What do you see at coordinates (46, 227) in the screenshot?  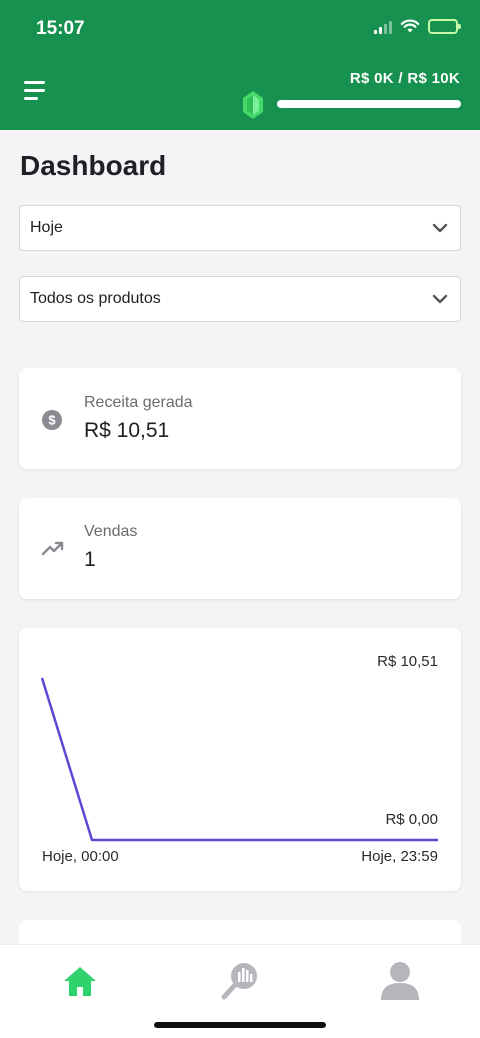 I see `period-select-value: Hoje` at bounding box center [46, 227].